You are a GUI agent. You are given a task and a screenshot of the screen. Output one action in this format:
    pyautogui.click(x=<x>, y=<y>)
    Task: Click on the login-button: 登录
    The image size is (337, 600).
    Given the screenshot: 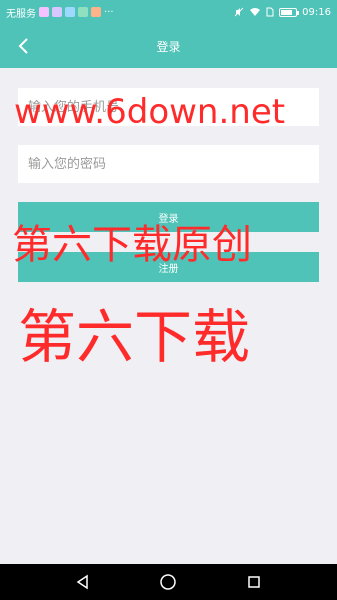 What is the action you would take?
    pyautogui.click(x=168, y=217)
    